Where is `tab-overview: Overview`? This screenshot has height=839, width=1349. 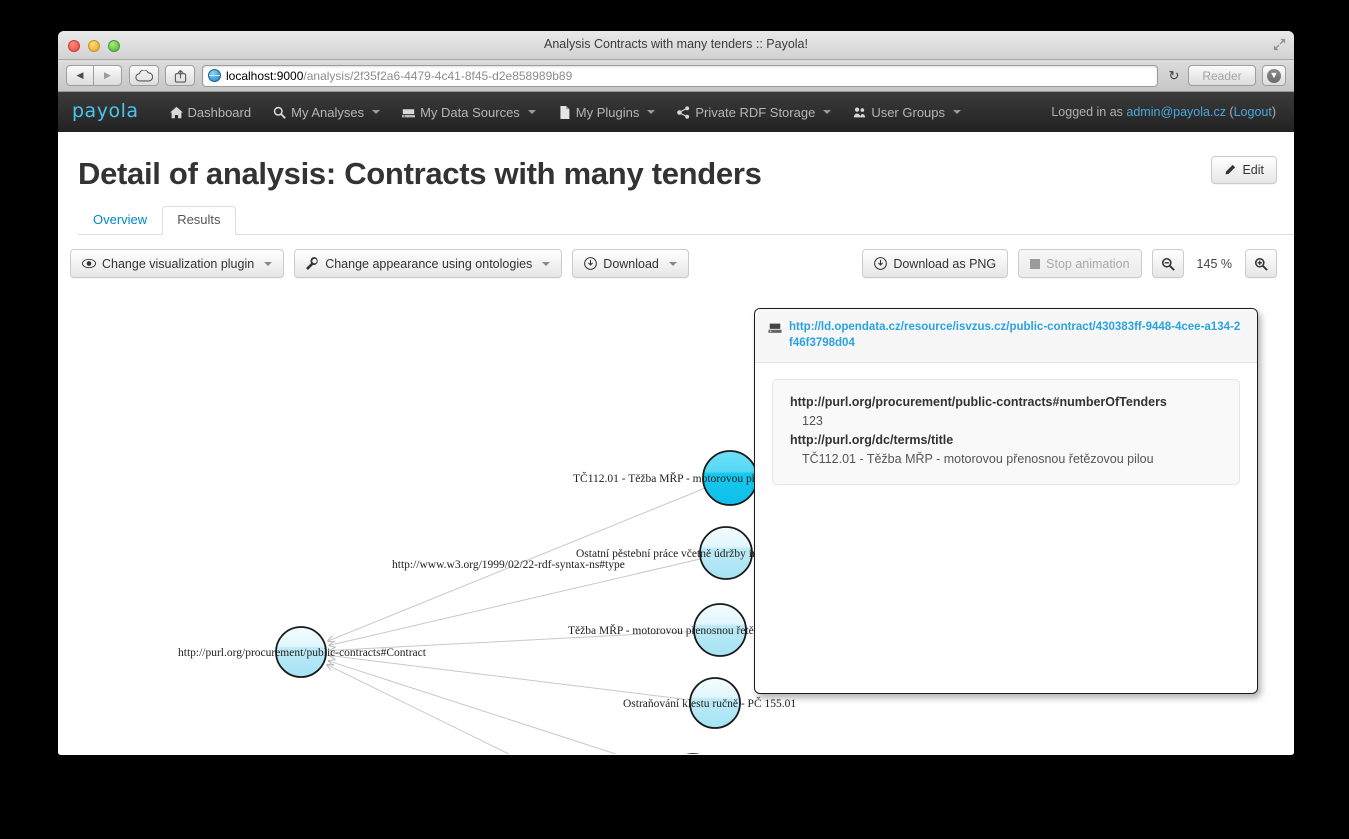
tab-overview: Overview is located at coordinates (120, 220).